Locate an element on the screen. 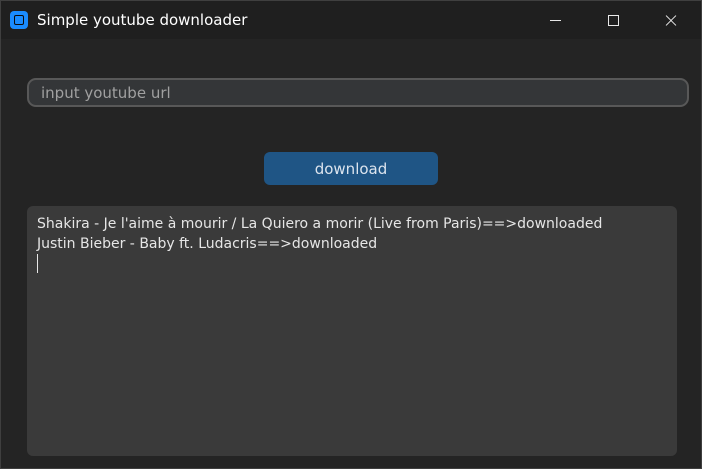 This screenshot has width=702, height=469. app-icon is located at coordinates (19, 20).